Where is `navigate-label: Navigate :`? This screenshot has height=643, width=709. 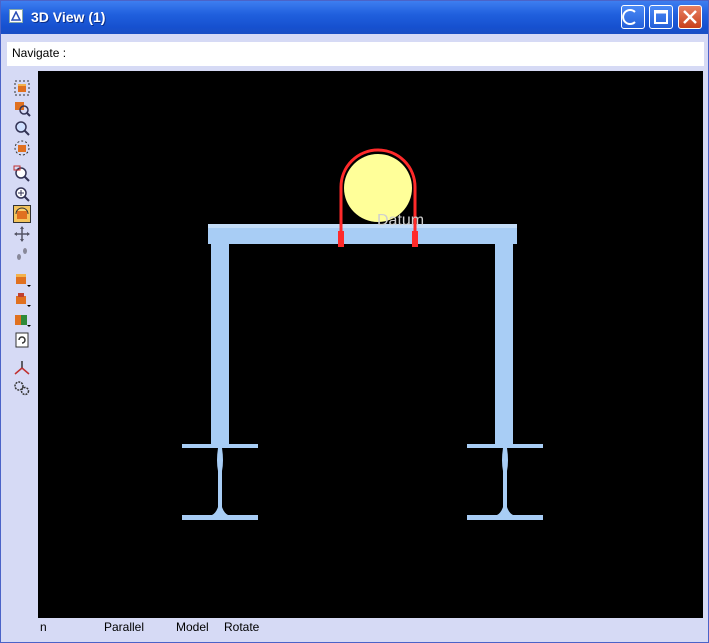
navigate-label: Navigate : is located at coordinates (39, 53).